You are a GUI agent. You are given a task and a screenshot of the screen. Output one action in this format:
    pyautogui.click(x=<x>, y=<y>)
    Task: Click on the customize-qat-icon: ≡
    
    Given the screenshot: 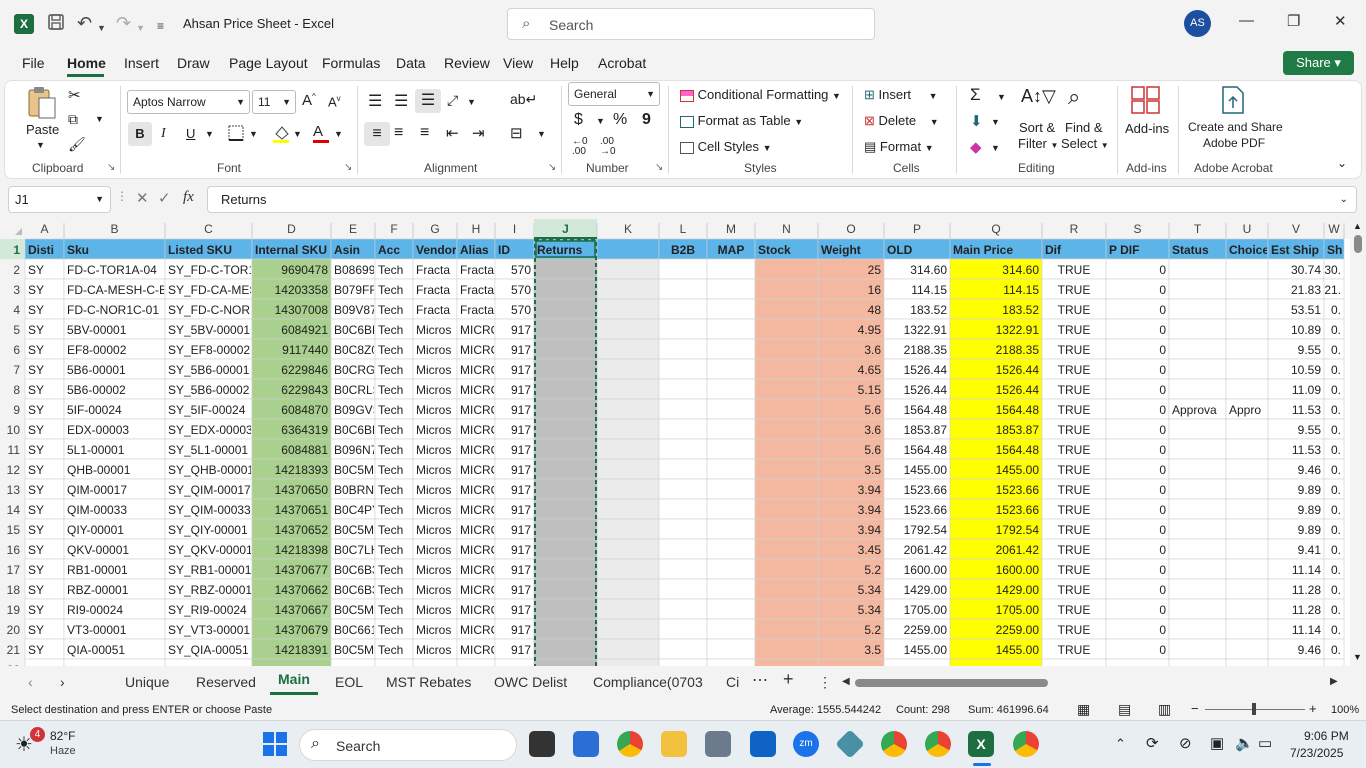 What is the action you would take?
    pyautogui.click(x=160, y=26)
    